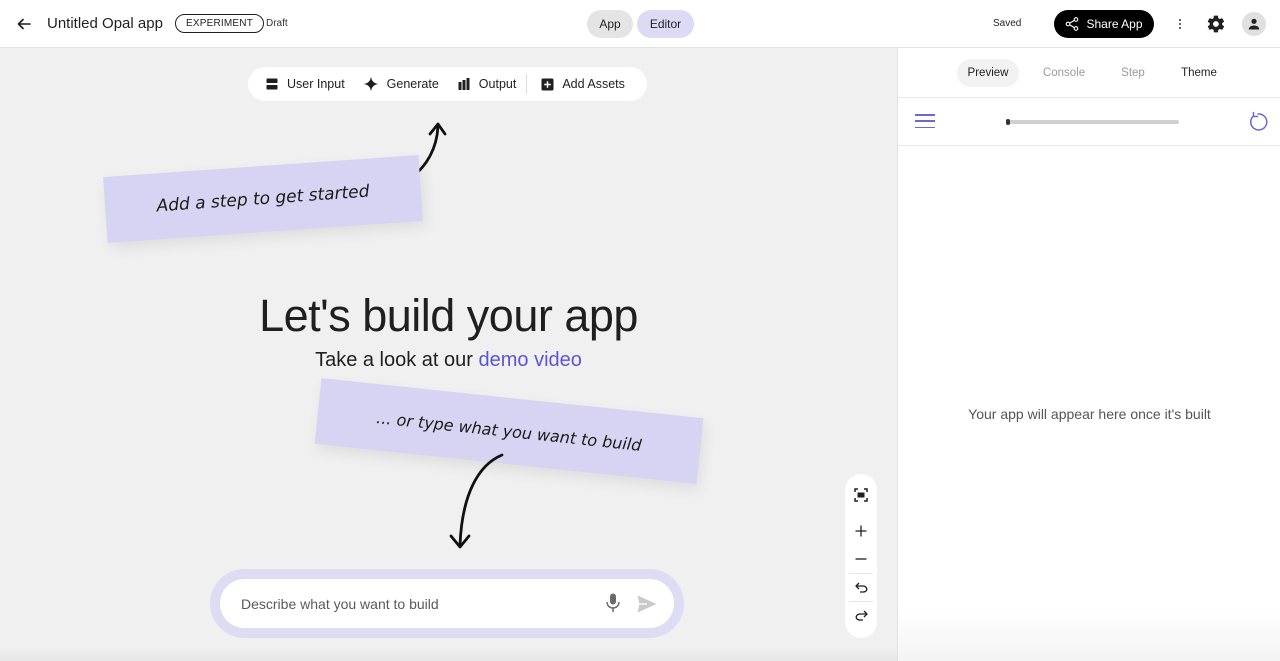  I want to click on experiment-badge: EXPERIMENT, so click(220, 23).